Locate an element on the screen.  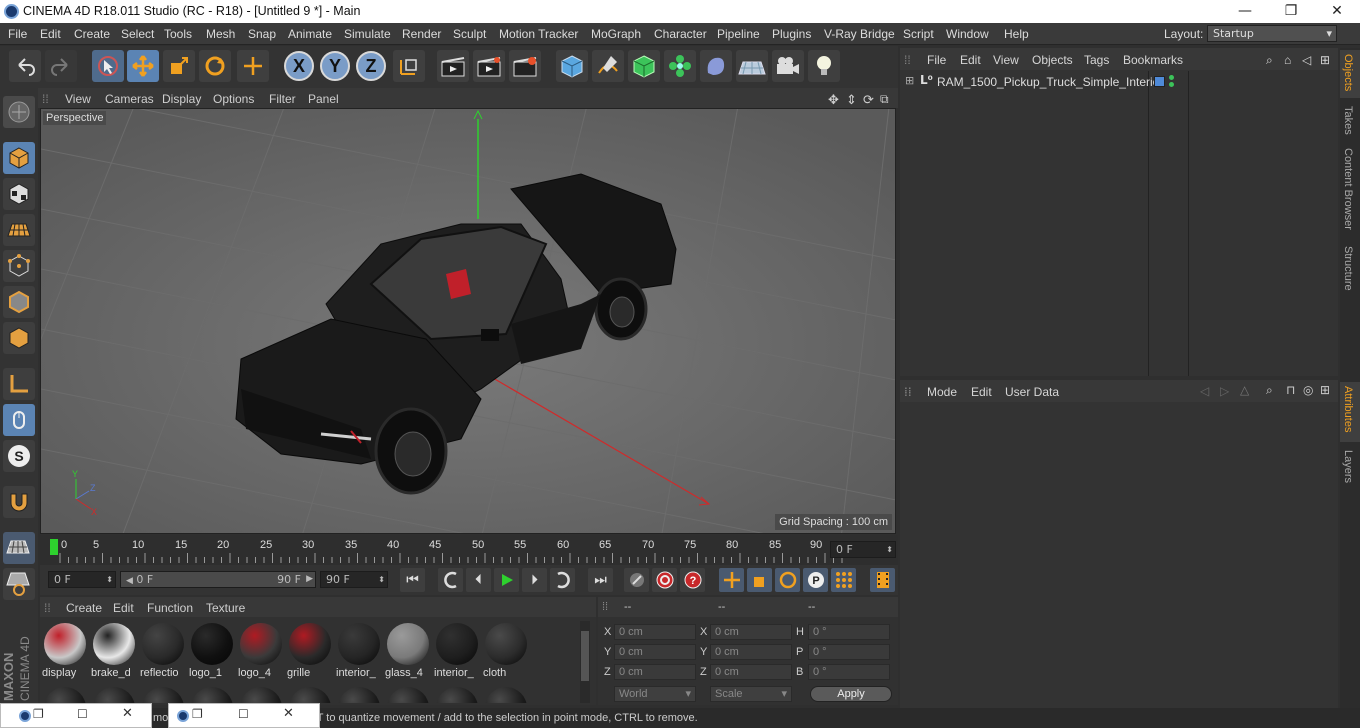
end-frame-field: 90 F ⬍ is located at coordinates (354, 579).